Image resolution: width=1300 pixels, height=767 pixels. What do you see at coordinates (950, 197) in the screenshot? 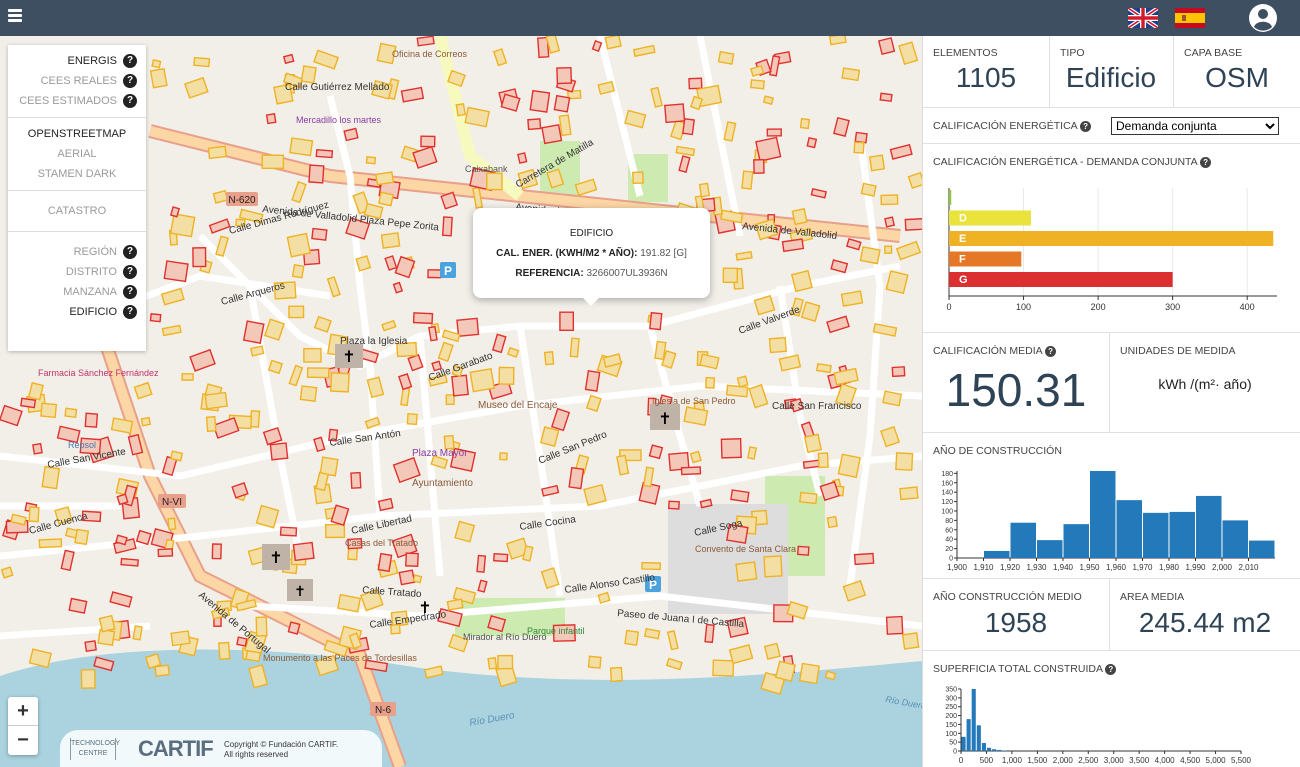
I see `bar-c` at bounding box center [950, 197].